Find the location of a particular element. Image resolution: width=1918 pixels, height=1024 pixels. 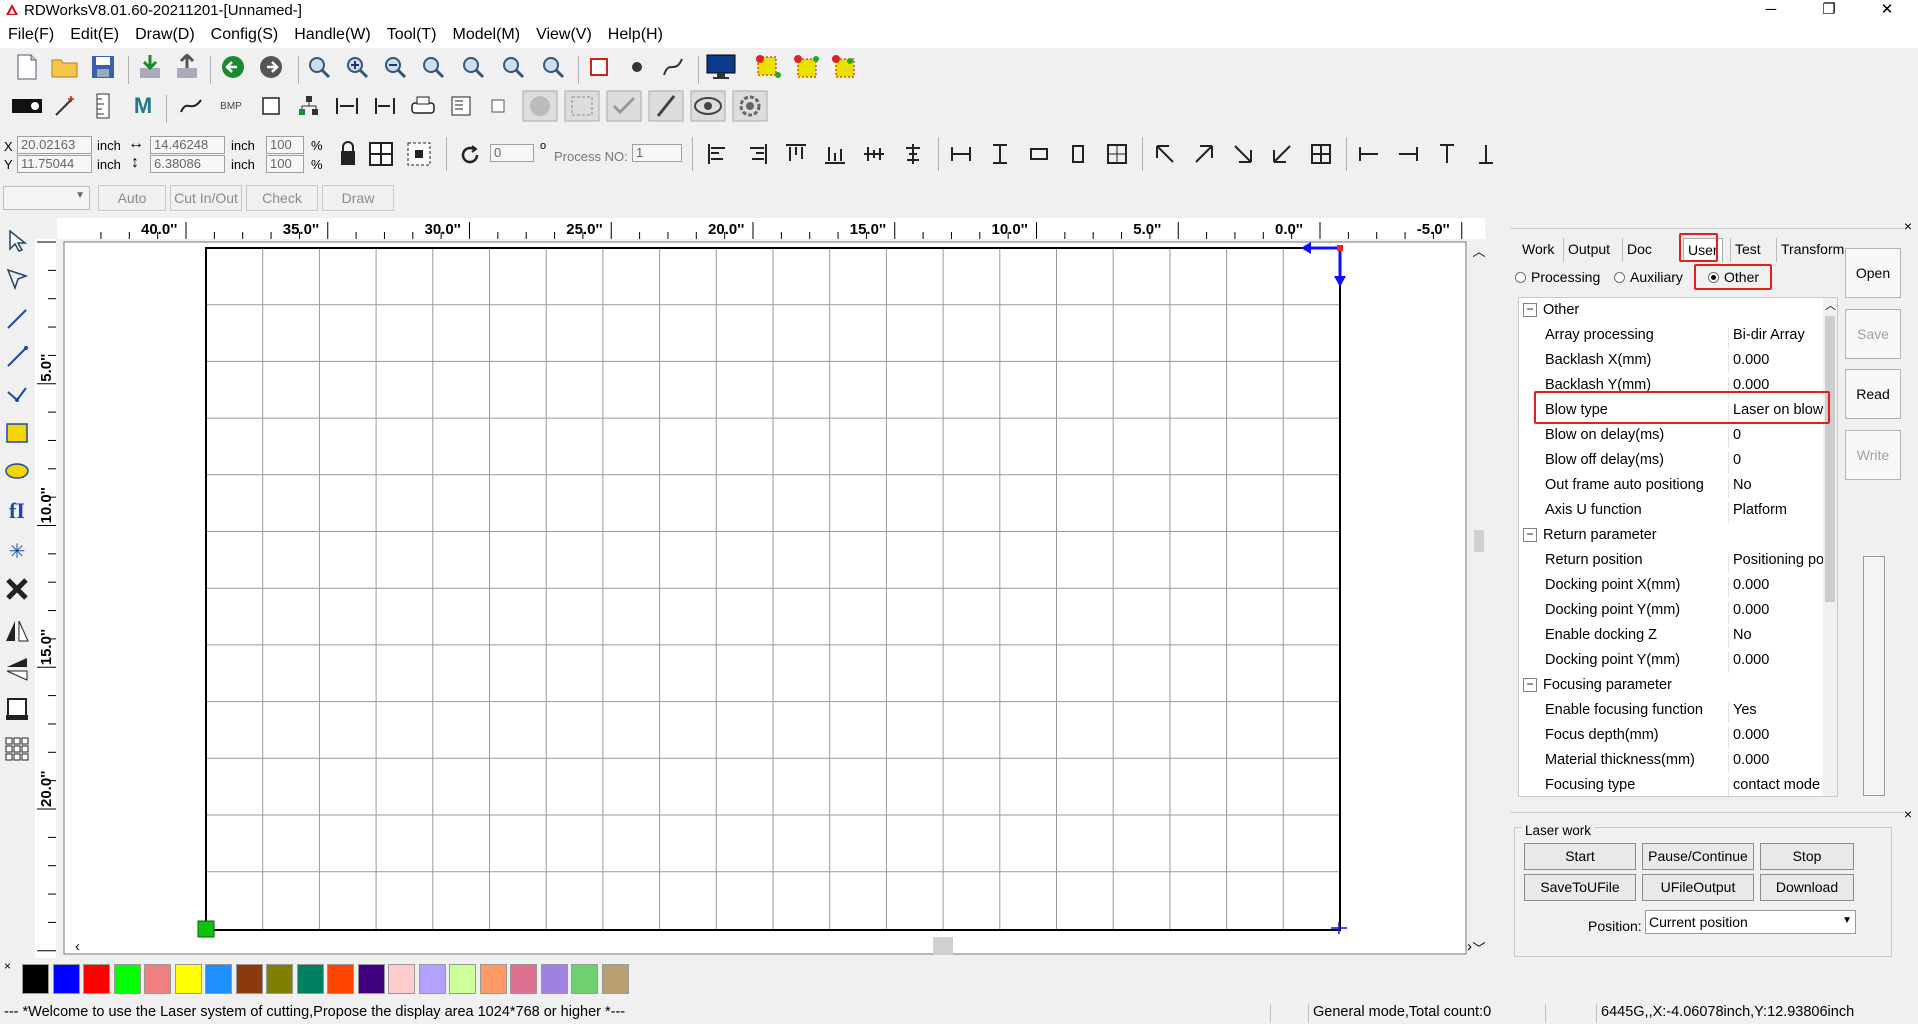

grid-position-icon is located at coordinates (381, 154).